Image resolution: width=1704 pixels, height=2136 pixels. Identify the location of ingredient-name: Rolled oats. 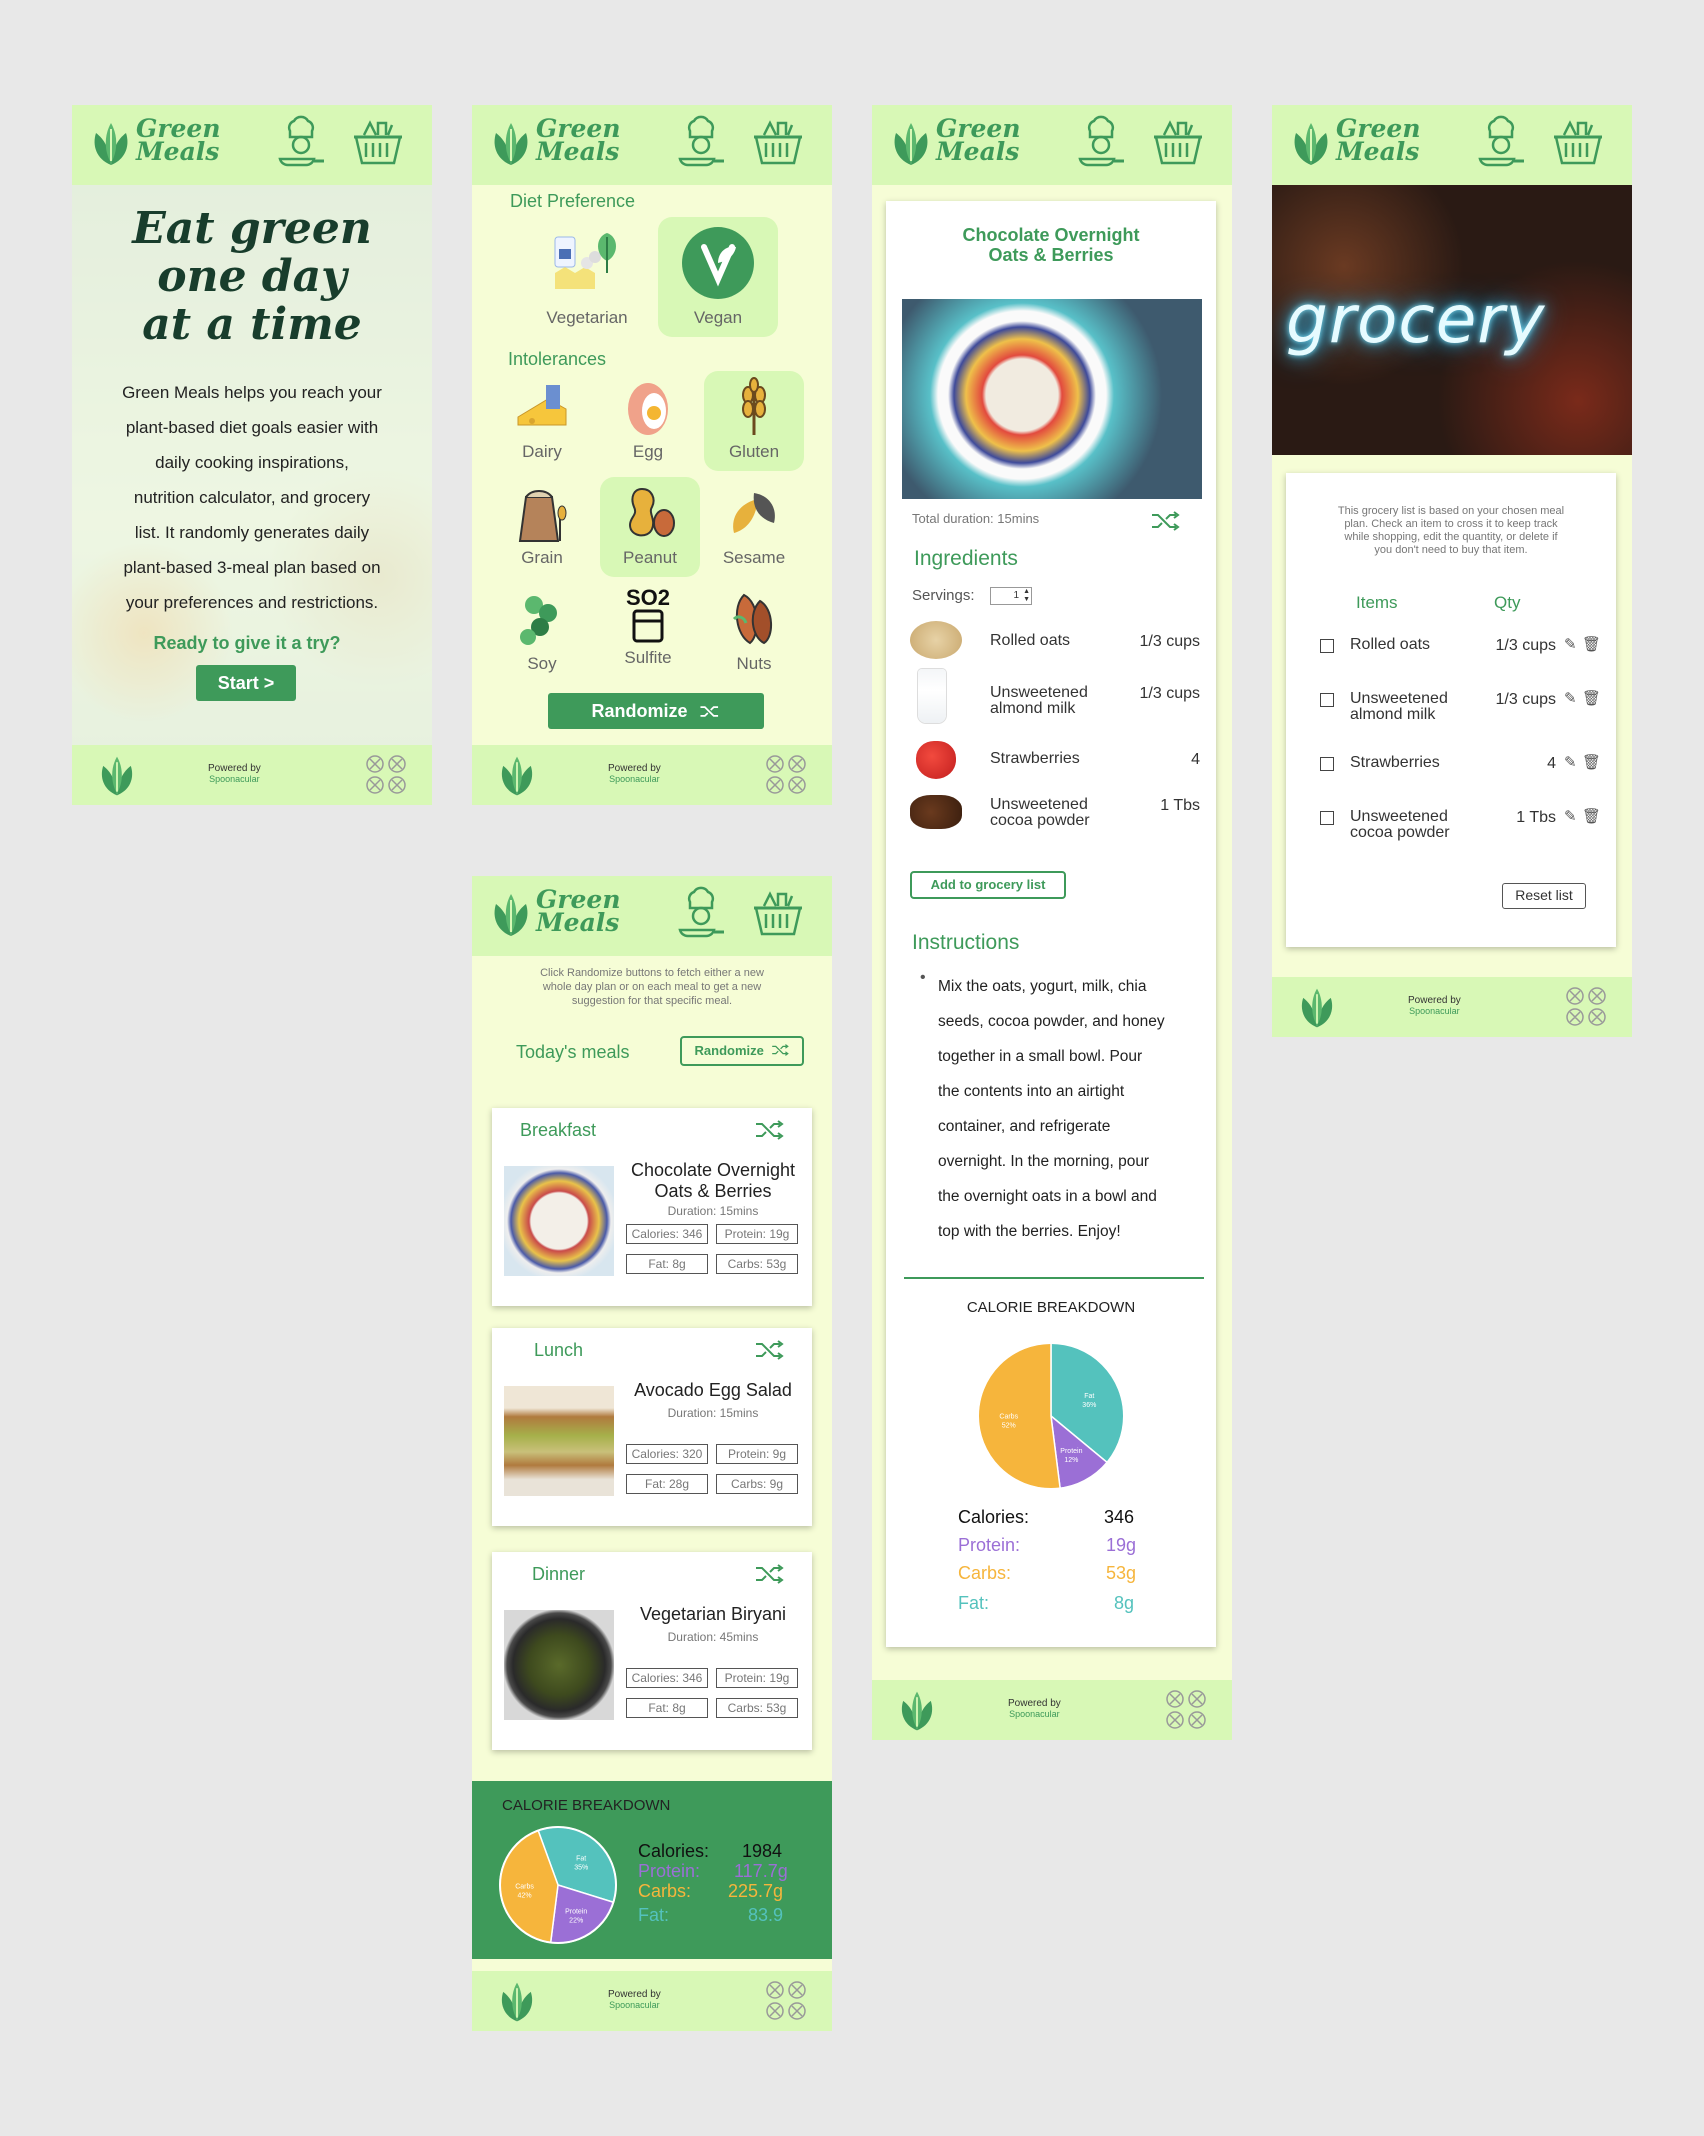
(1030, 640).